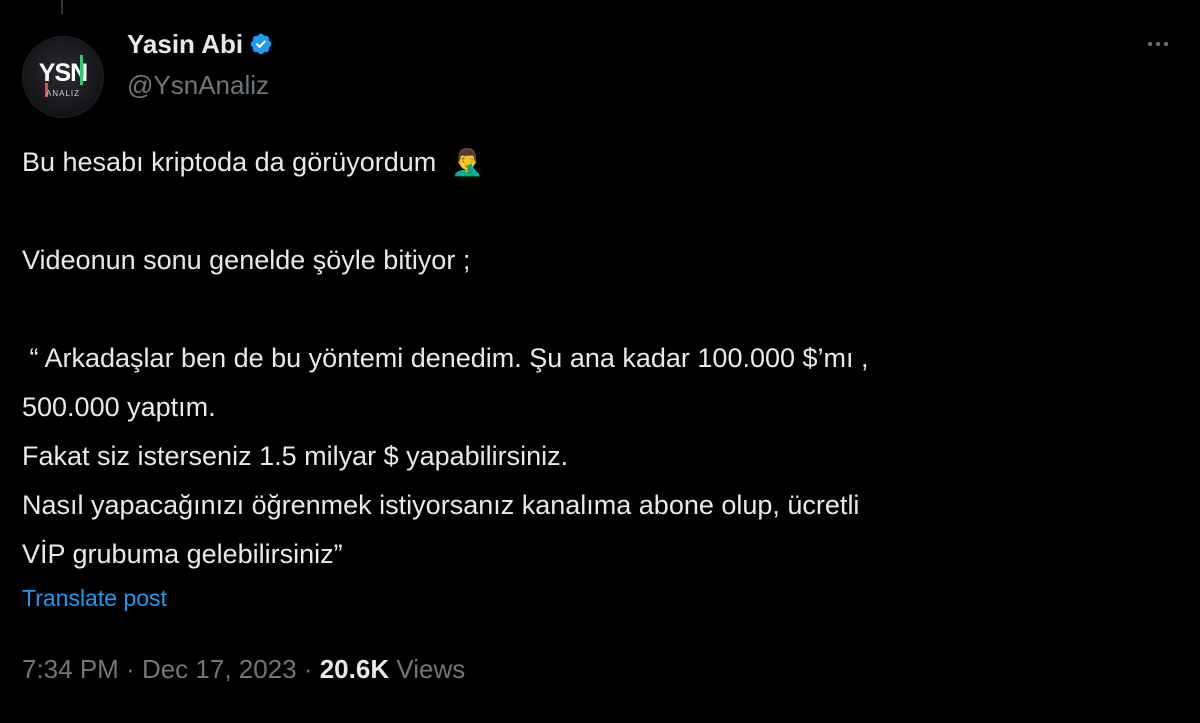 Image resolution: width=1200 pixels, height=723 pixels. Describe the element at coordinates (94, 598) in the screenshot. I see `translate-post-link: Translate post` at that location.